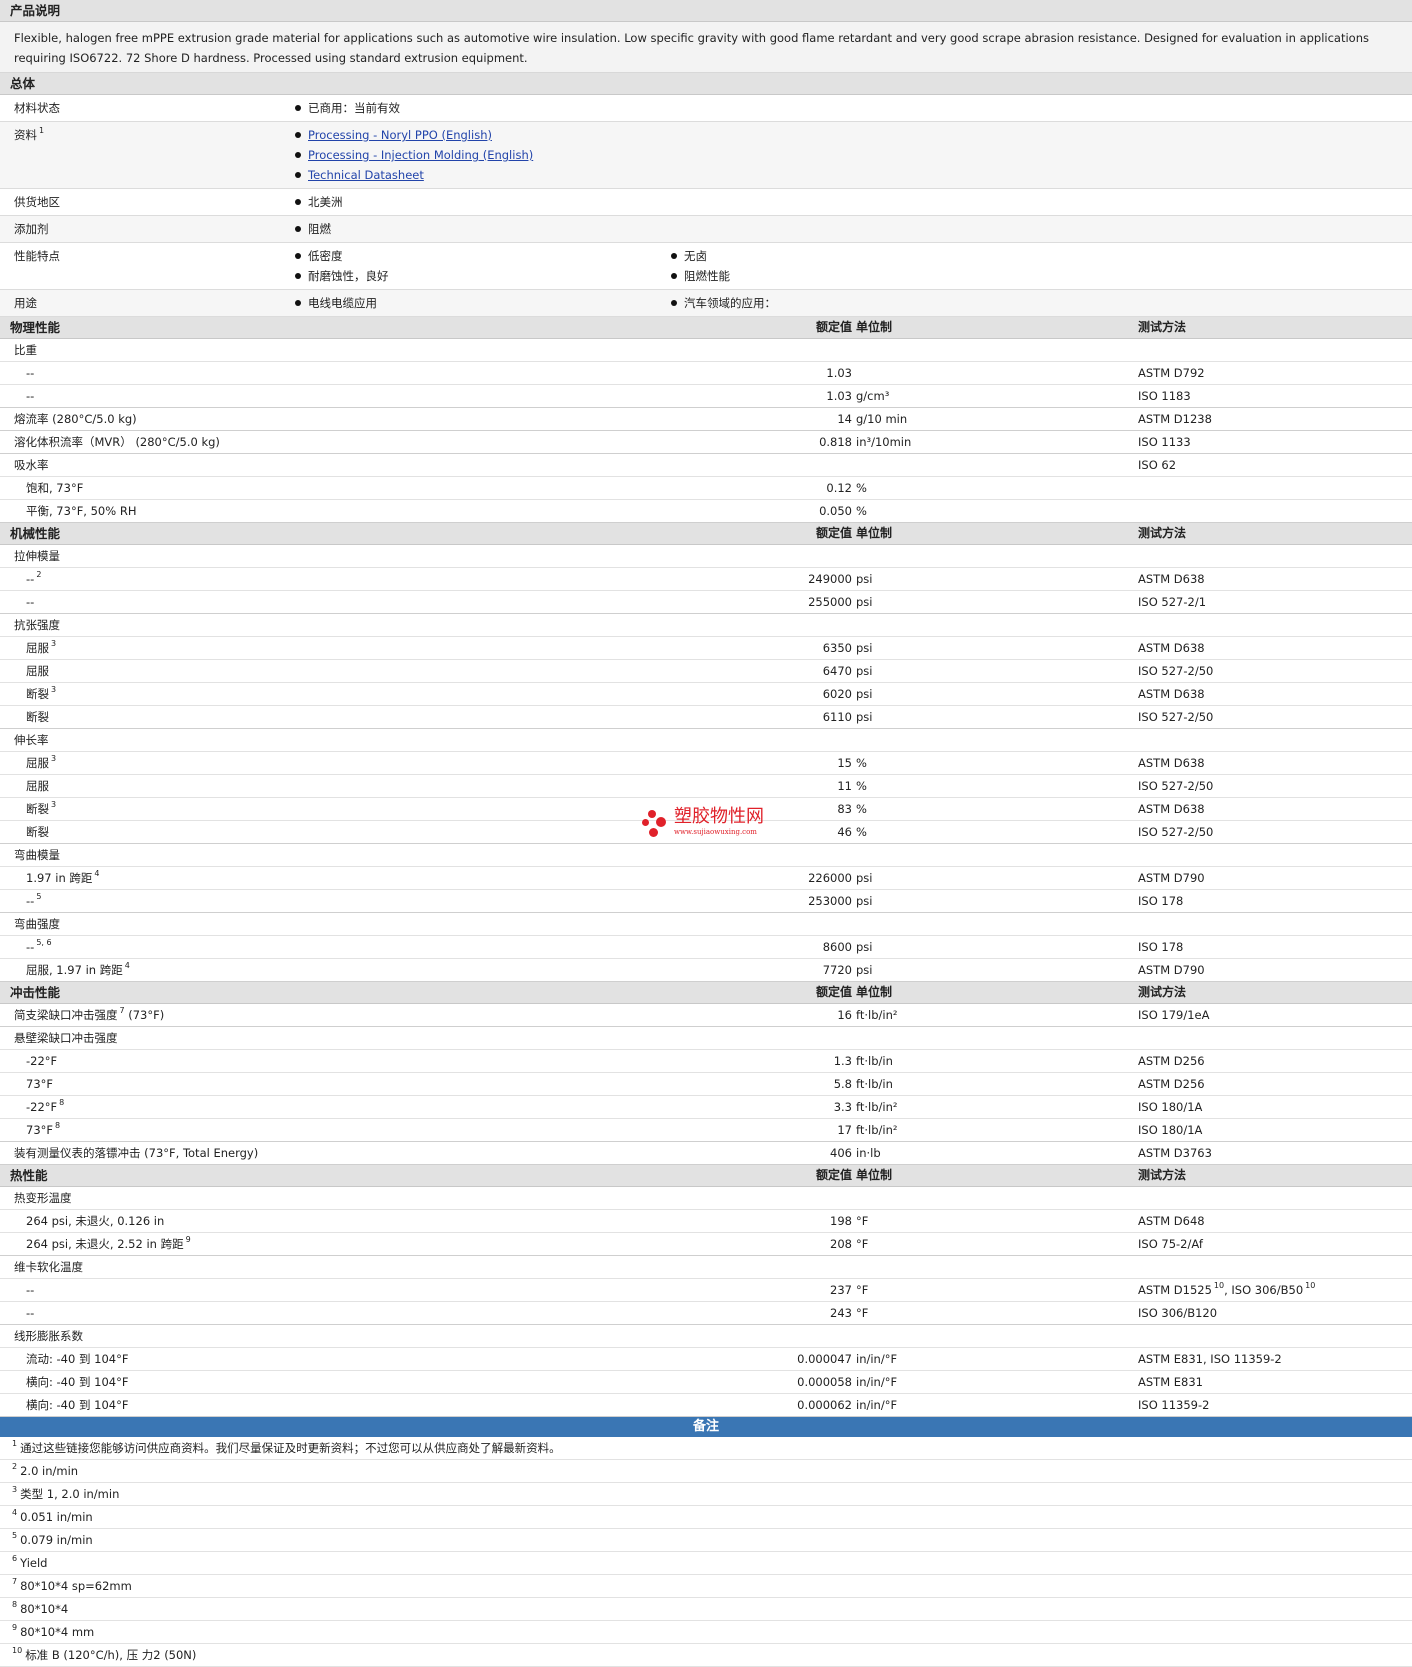 The width and height of the screenshot is (1412, 1667). What do you see at coordinates (824, 1359) in the screenshot?
I see `property-value: 0.000047` at bounding box center [824, 1359].